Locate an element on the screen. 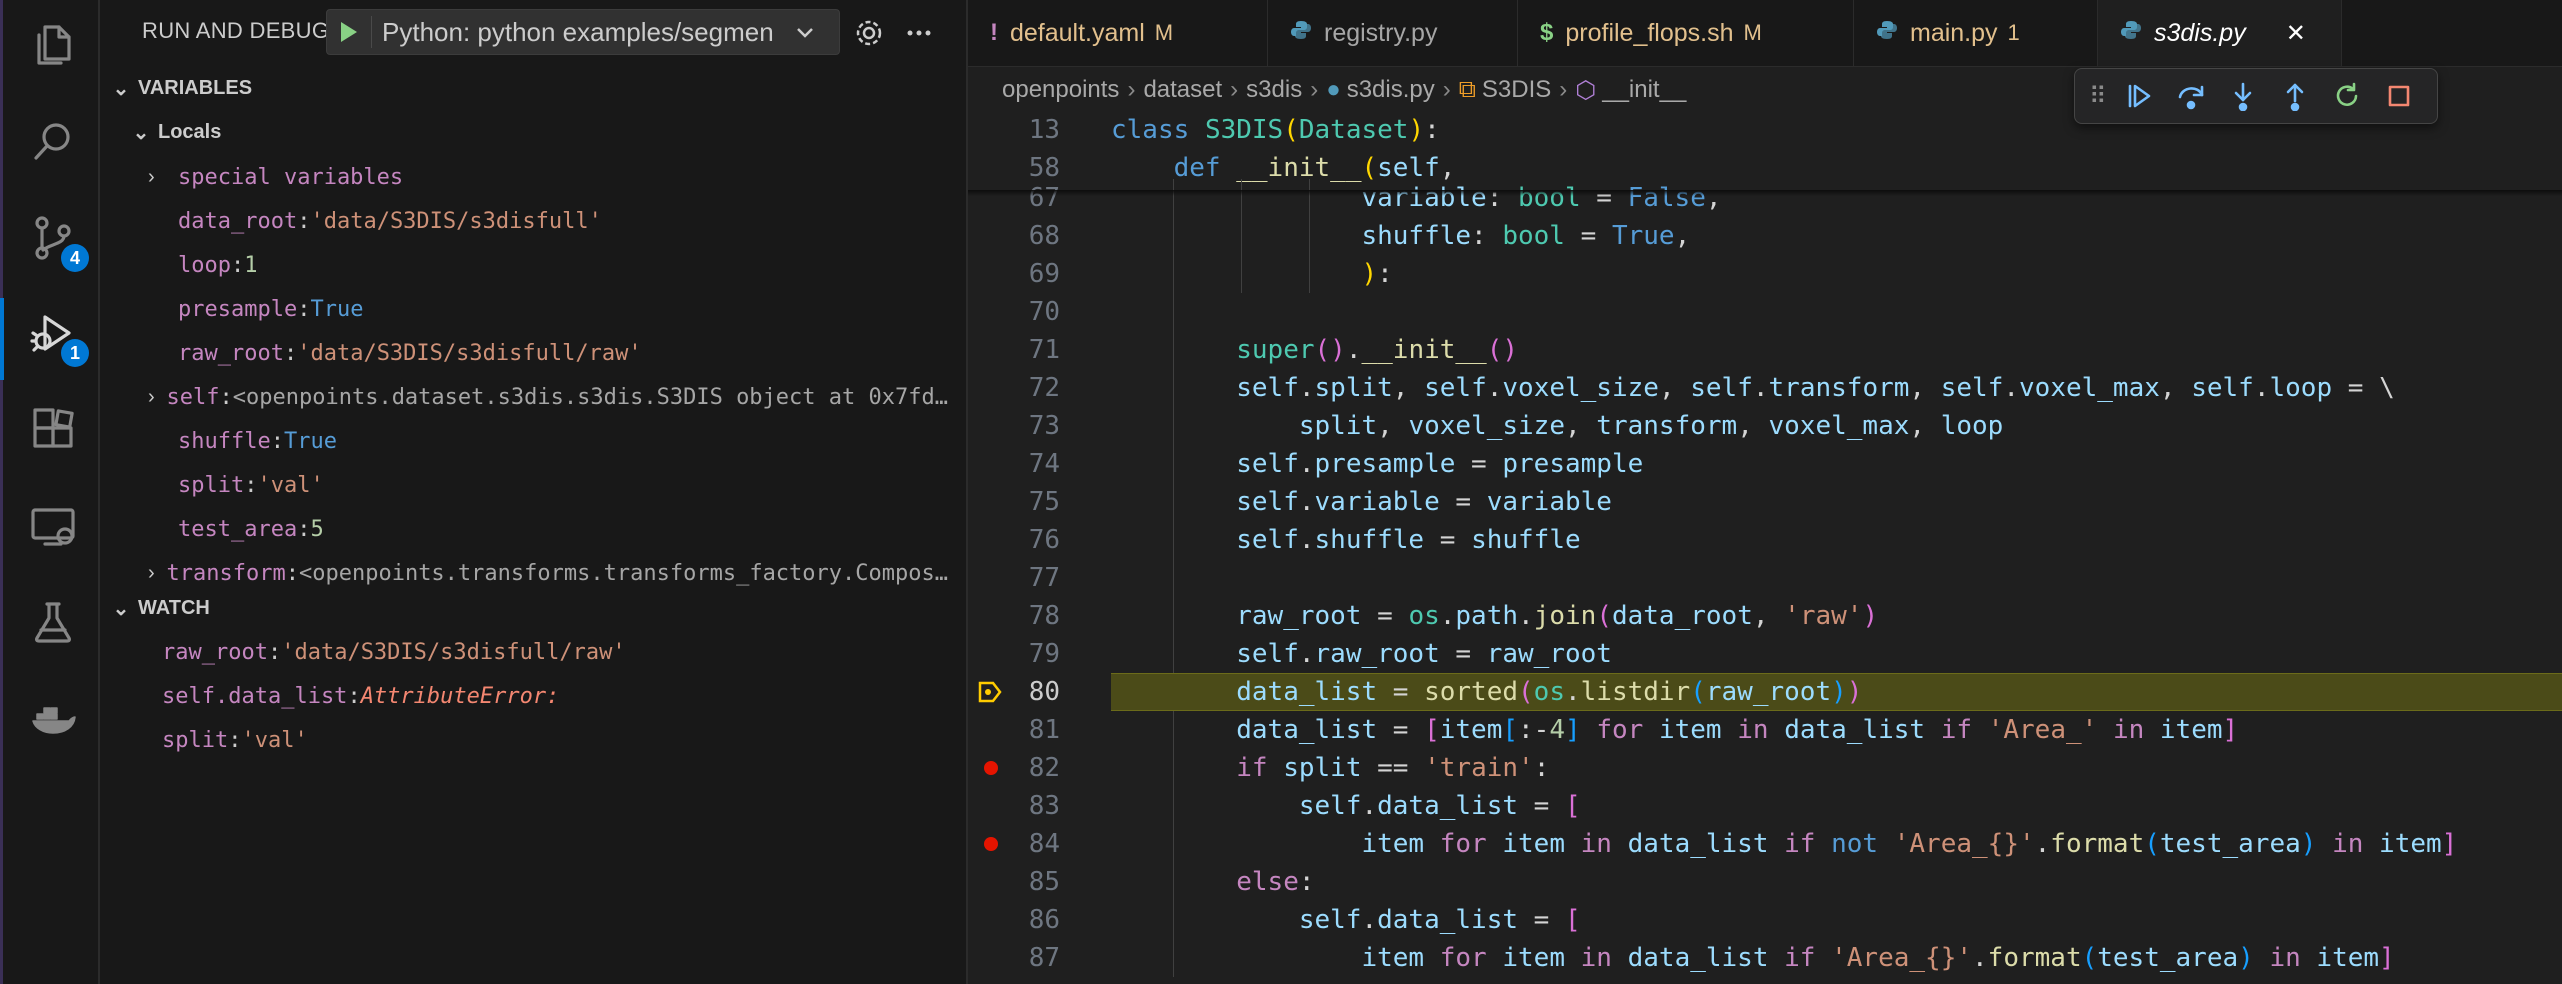 The height and width of the screenshot is (984, 2562). line-number: 84 is located at coordinates (1014, 844).